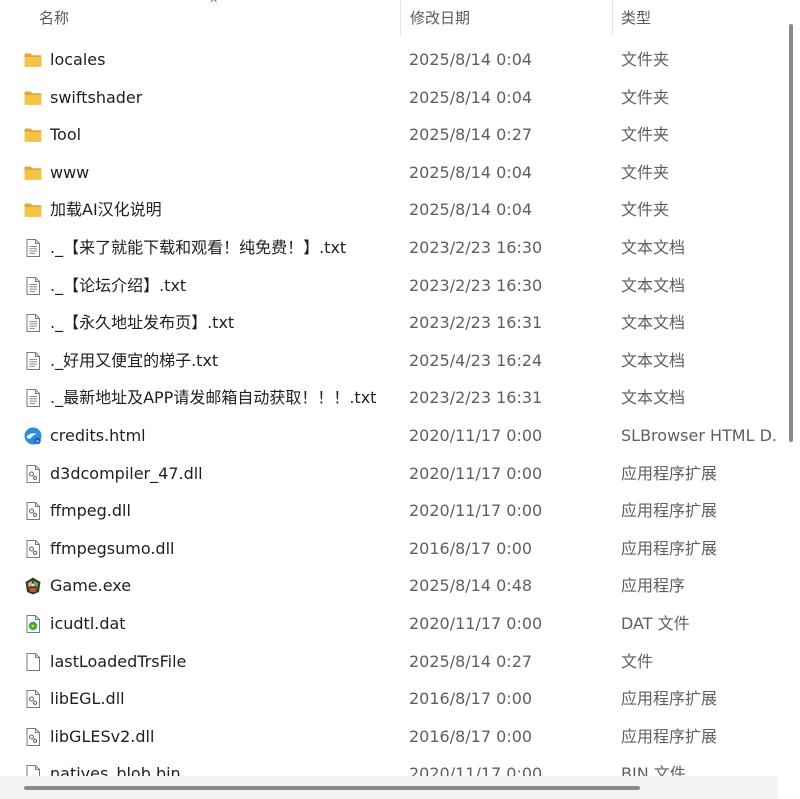 The height and width of the screenshot is (799, 800). I want to click on vertical-scrollbar-thumb, so click(791, 233).